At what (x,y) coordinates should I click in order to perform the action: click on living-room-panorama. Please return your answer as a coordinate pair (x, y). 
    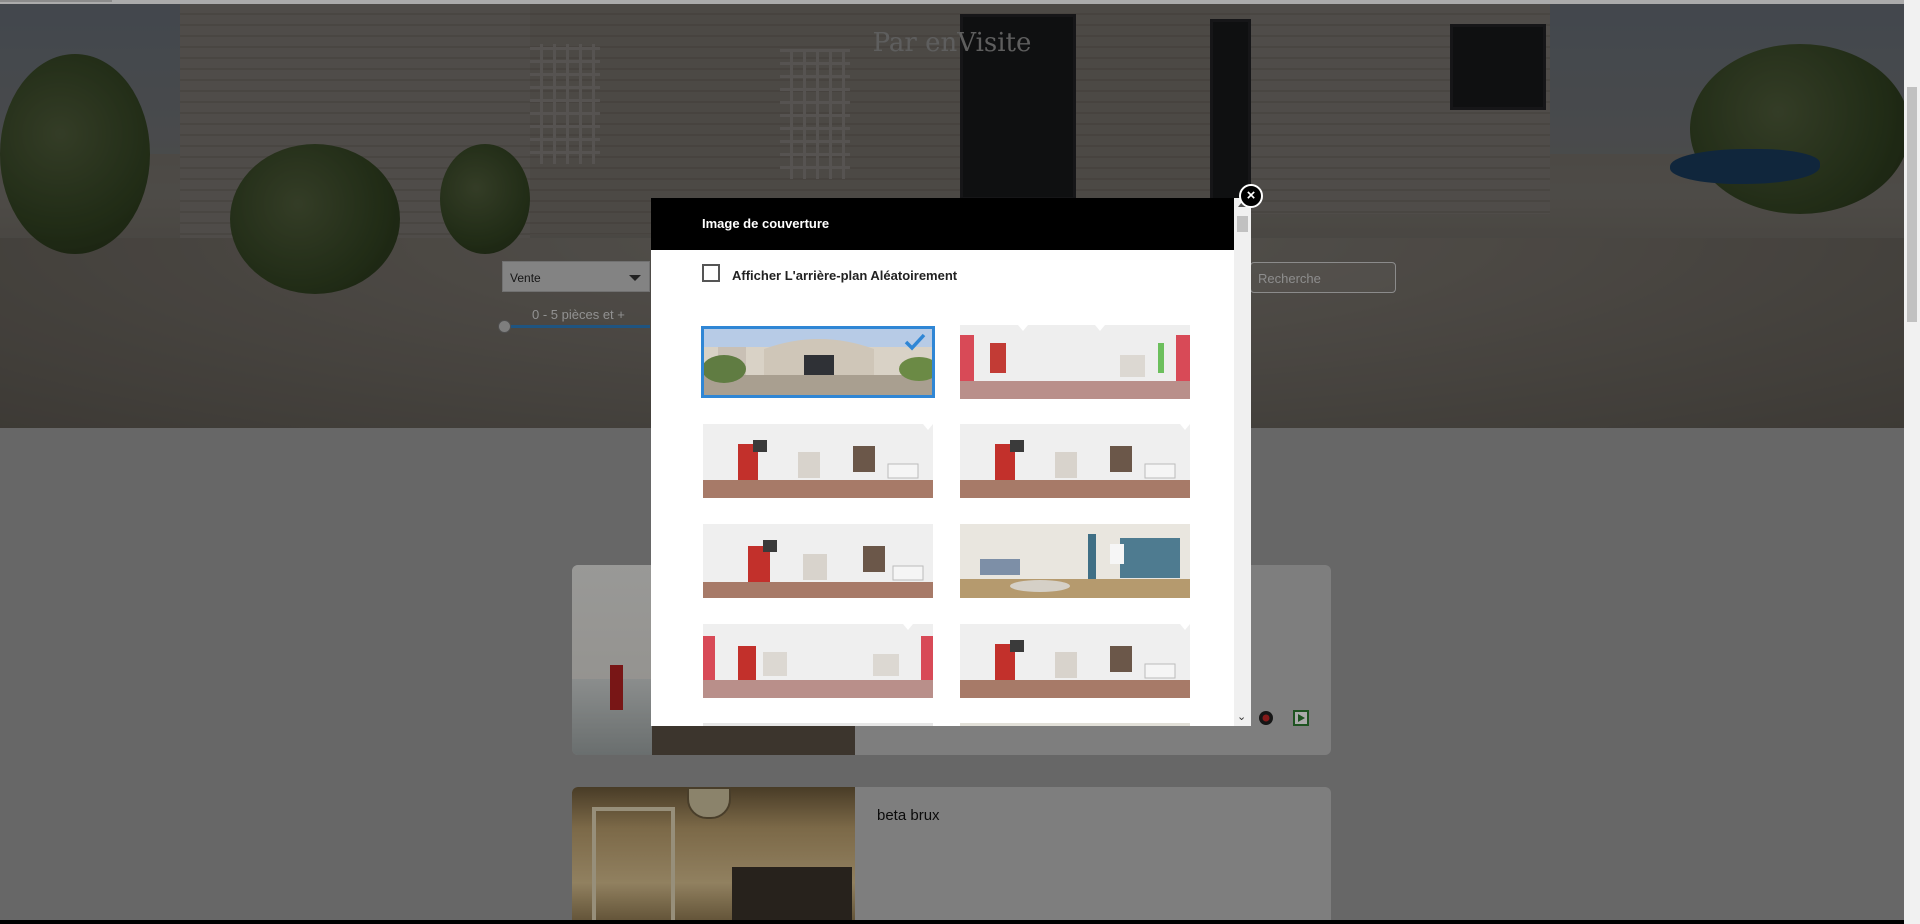
    Looking at the image, I should click on (1075, 561).